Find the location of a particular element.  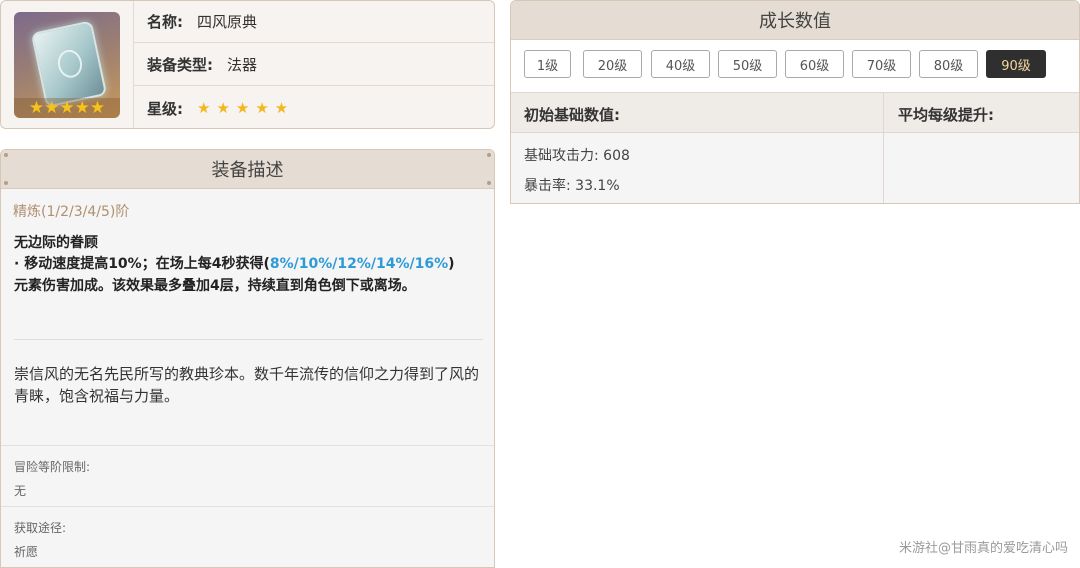

adventure-rank-label: 冒险等阶限制: is located at coordinates (52, 467).